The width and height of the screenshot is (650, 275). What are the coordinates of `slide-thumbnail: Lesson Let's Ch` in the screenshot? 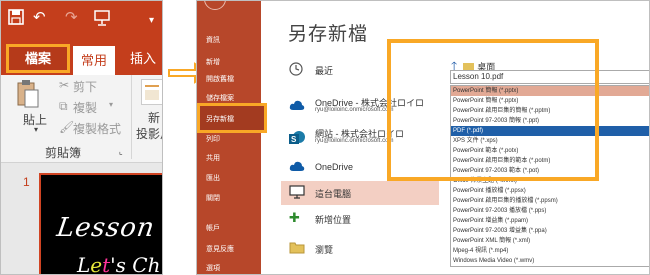 It's located at (100, 224).